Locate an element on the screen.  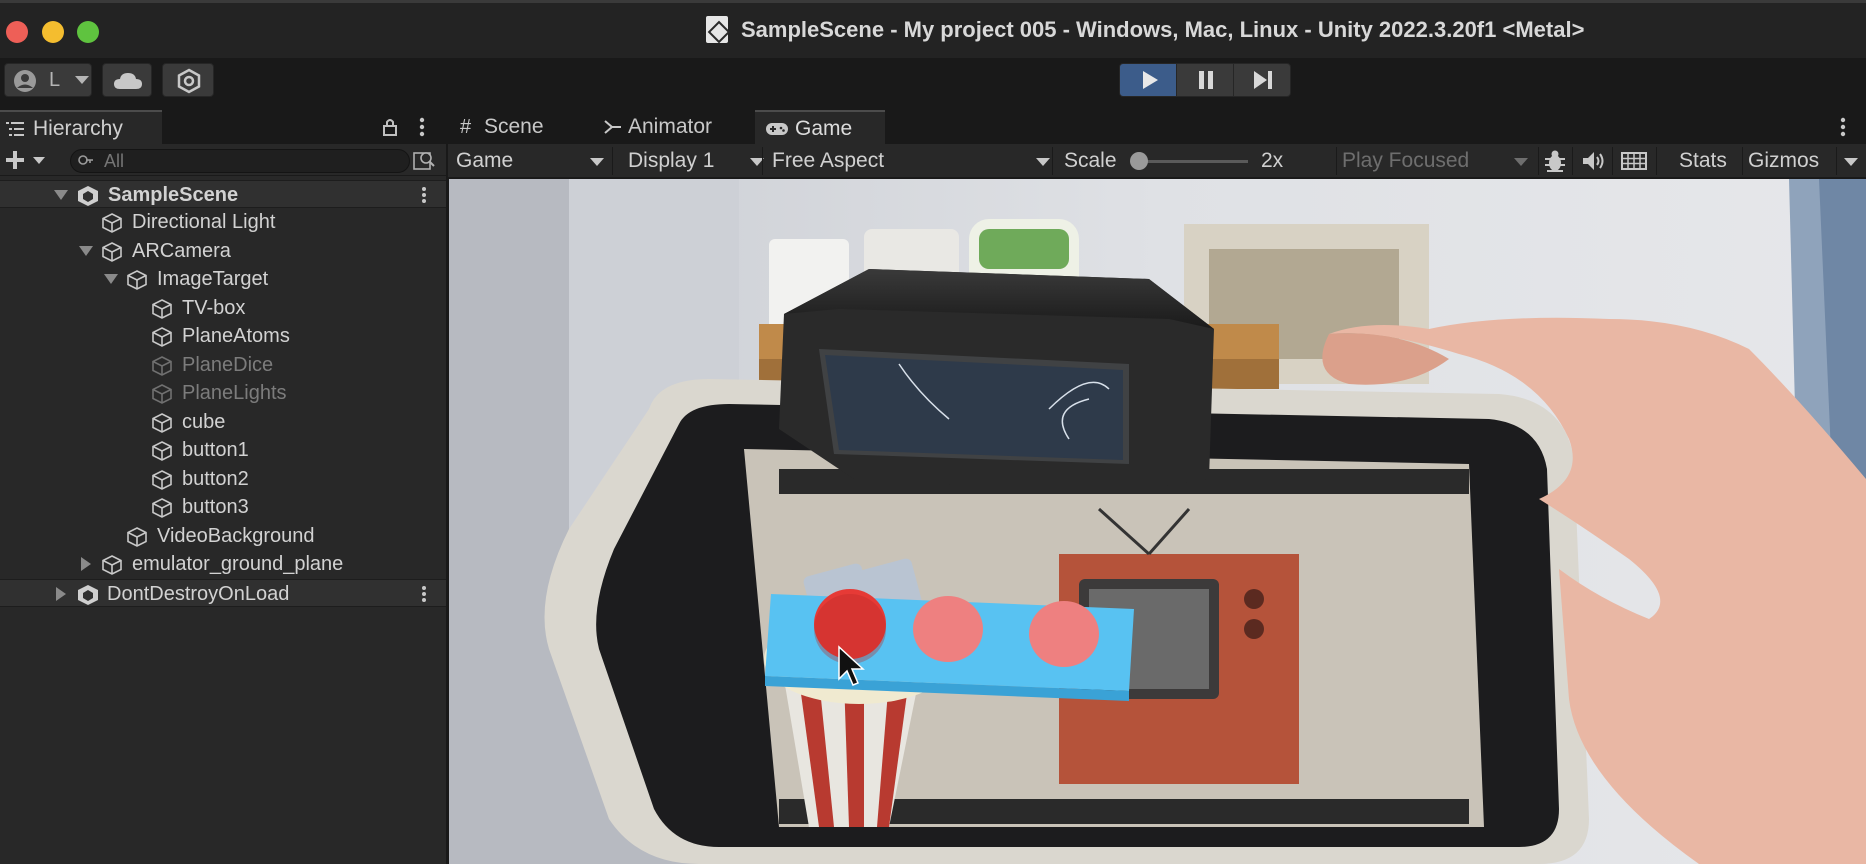
chevron-down-icon is located at coordinates (1521, 162).